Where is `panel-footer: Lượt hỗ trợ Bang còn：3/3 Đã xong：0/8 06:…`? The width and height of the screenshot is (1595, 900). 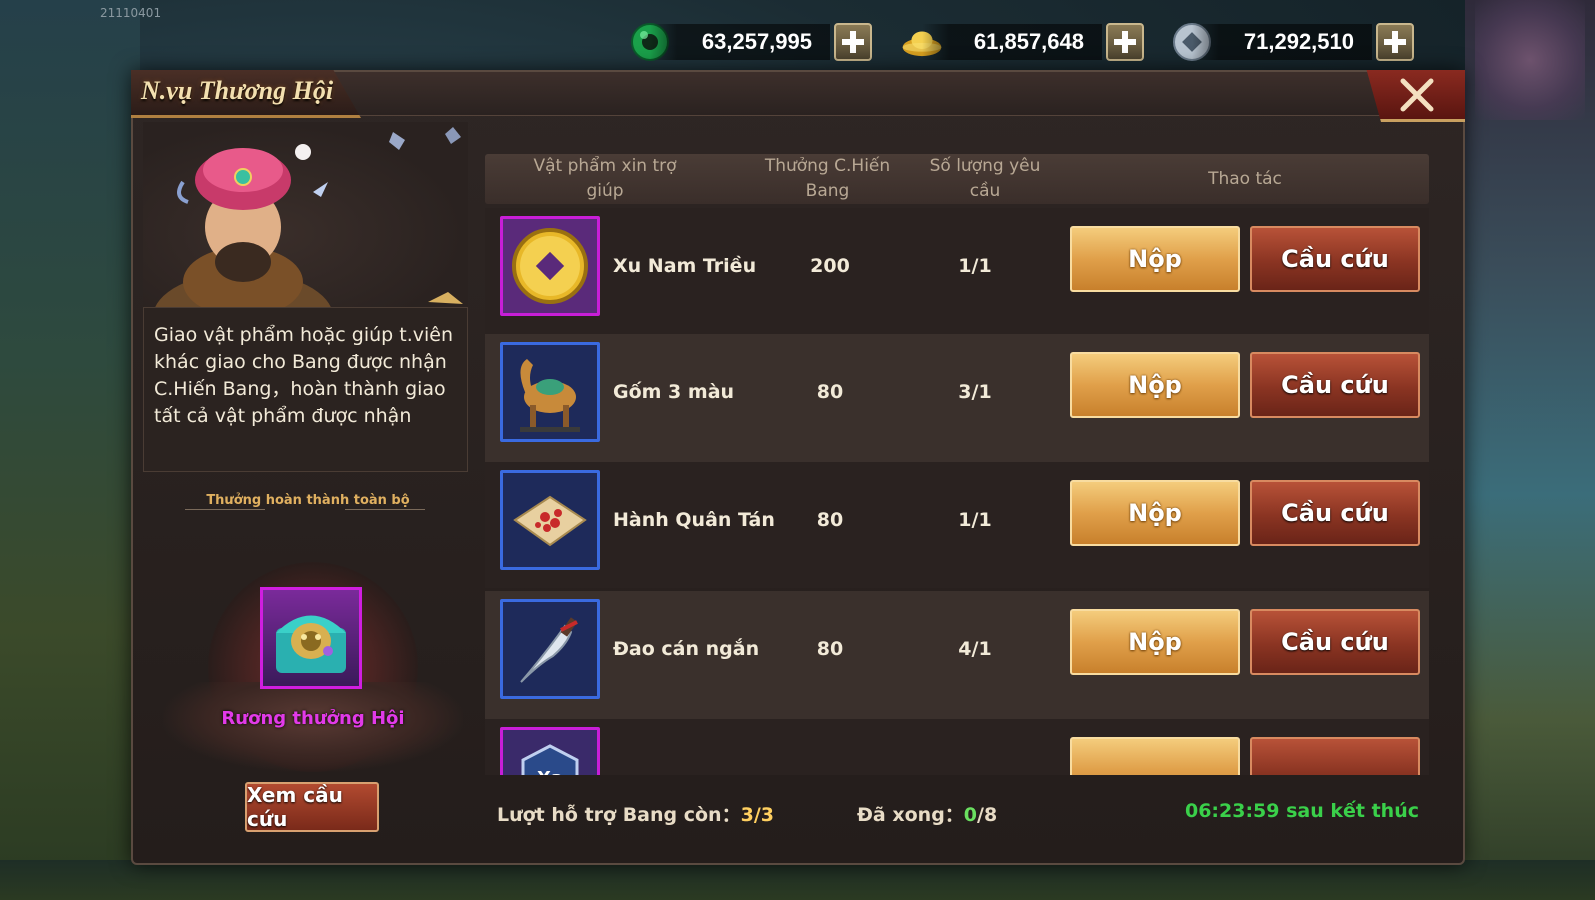 panel-footer: Lượt hỗ trợ Bang còn：3/3 Đã xong：0/8 06:… is located at coordinates (957, 812).